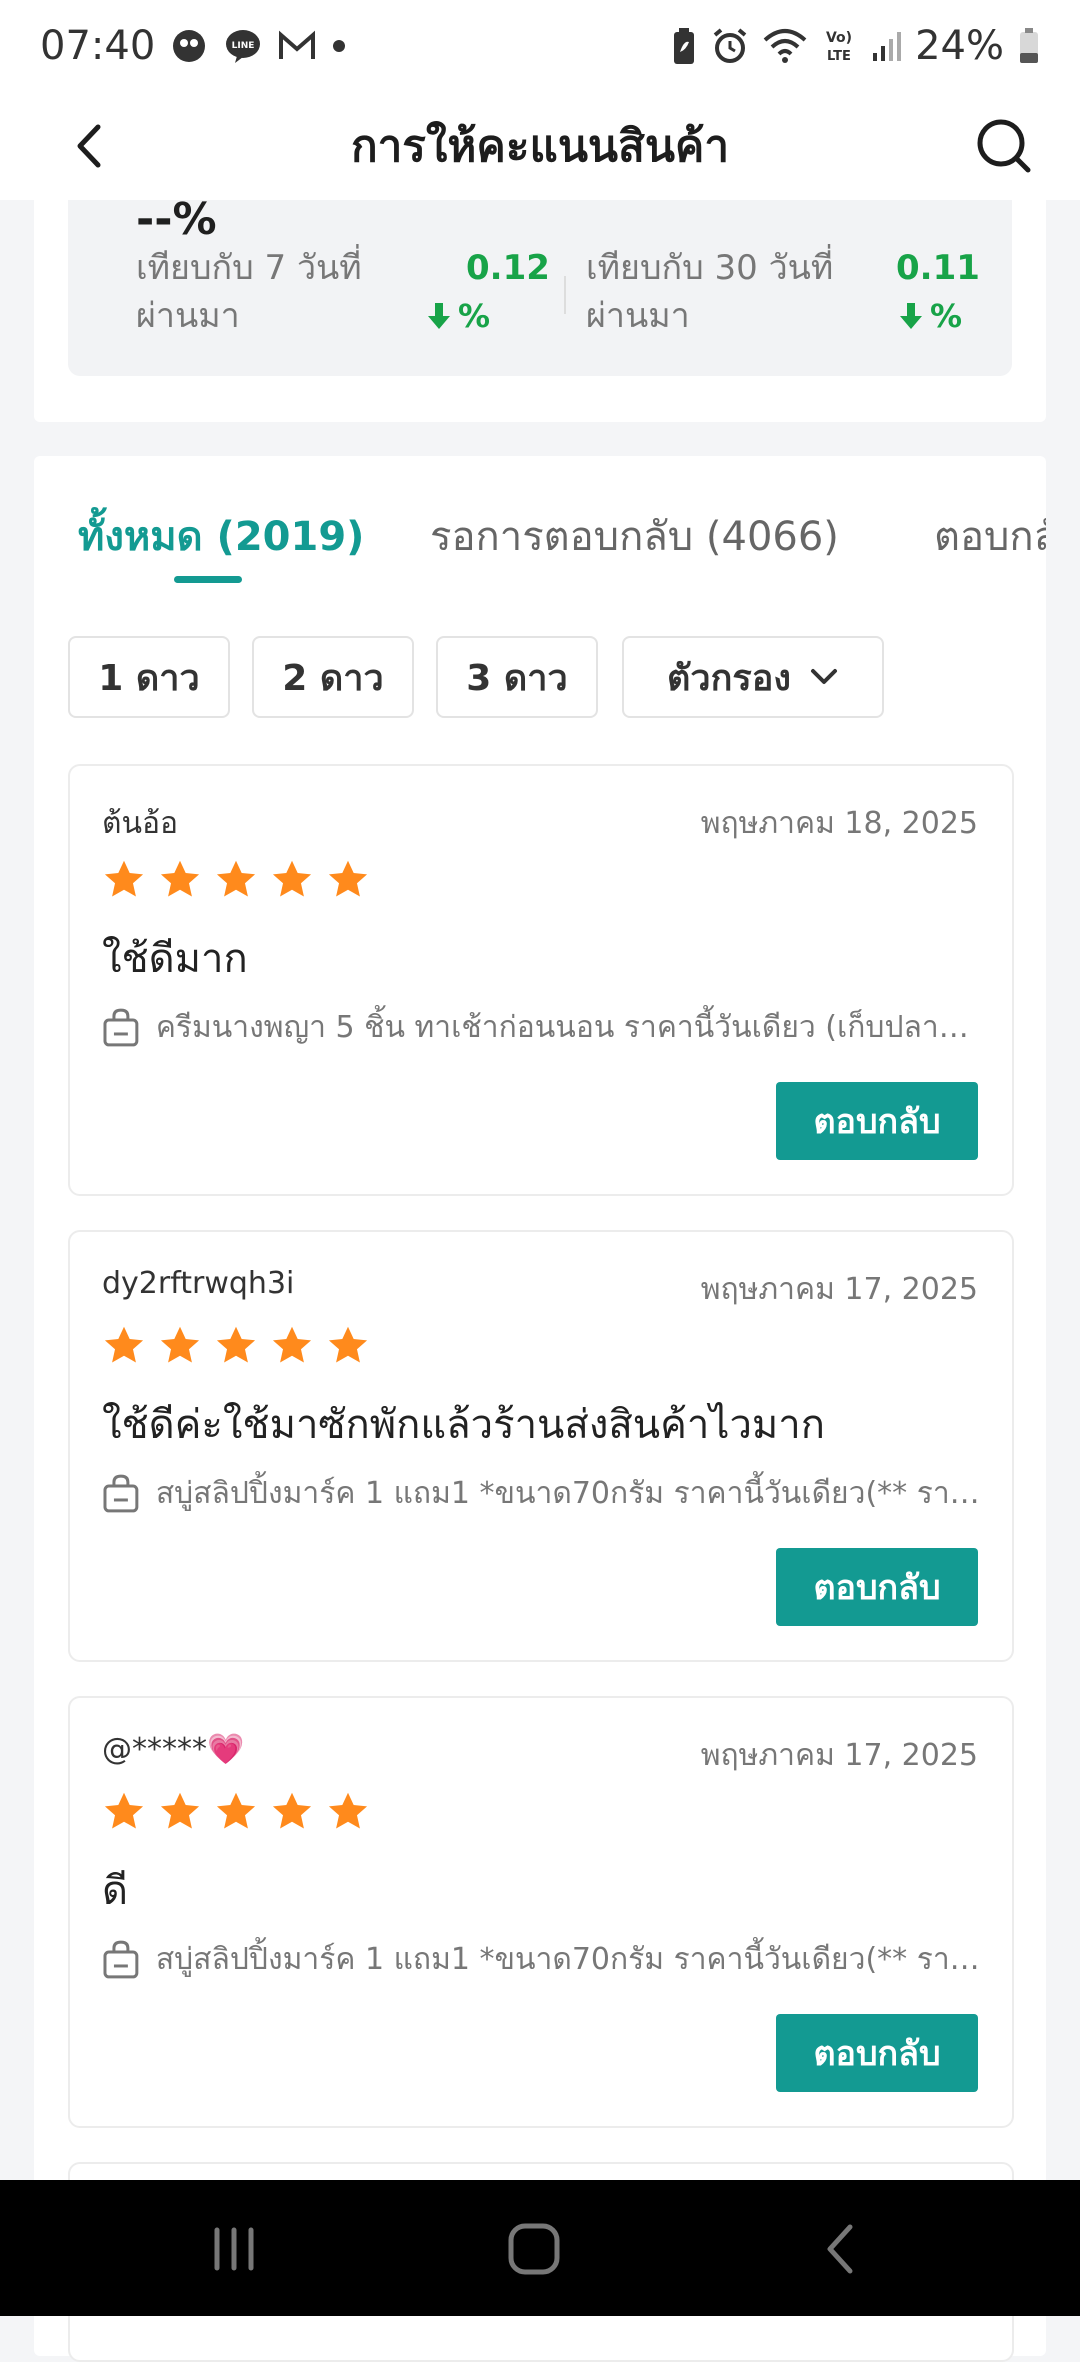 The width and height of the screenshot is (1080, 2362). What do you see at coordinates (839, 823) in the screenshot?
I see `review-date: พฤษภาคม 18, 2025` at bounding box center [839, 823].